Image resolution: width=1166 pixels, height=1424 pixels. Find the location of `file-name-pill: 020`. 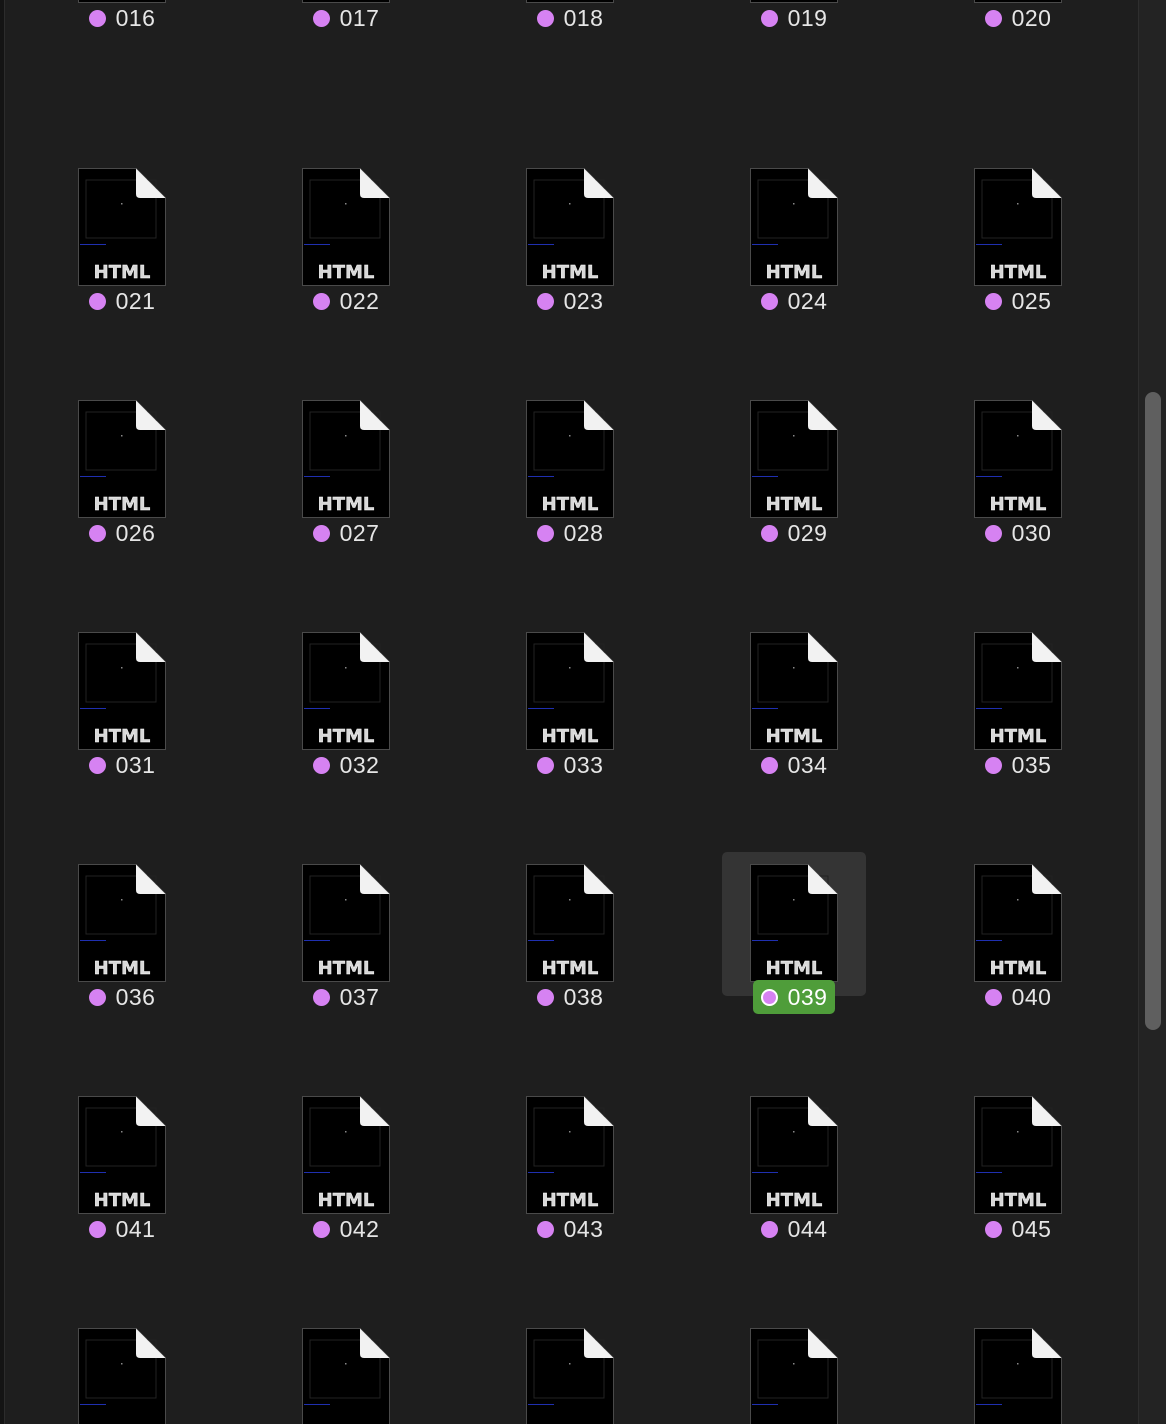

file-name-pill: 020 is located at coordinates (1018, 18).